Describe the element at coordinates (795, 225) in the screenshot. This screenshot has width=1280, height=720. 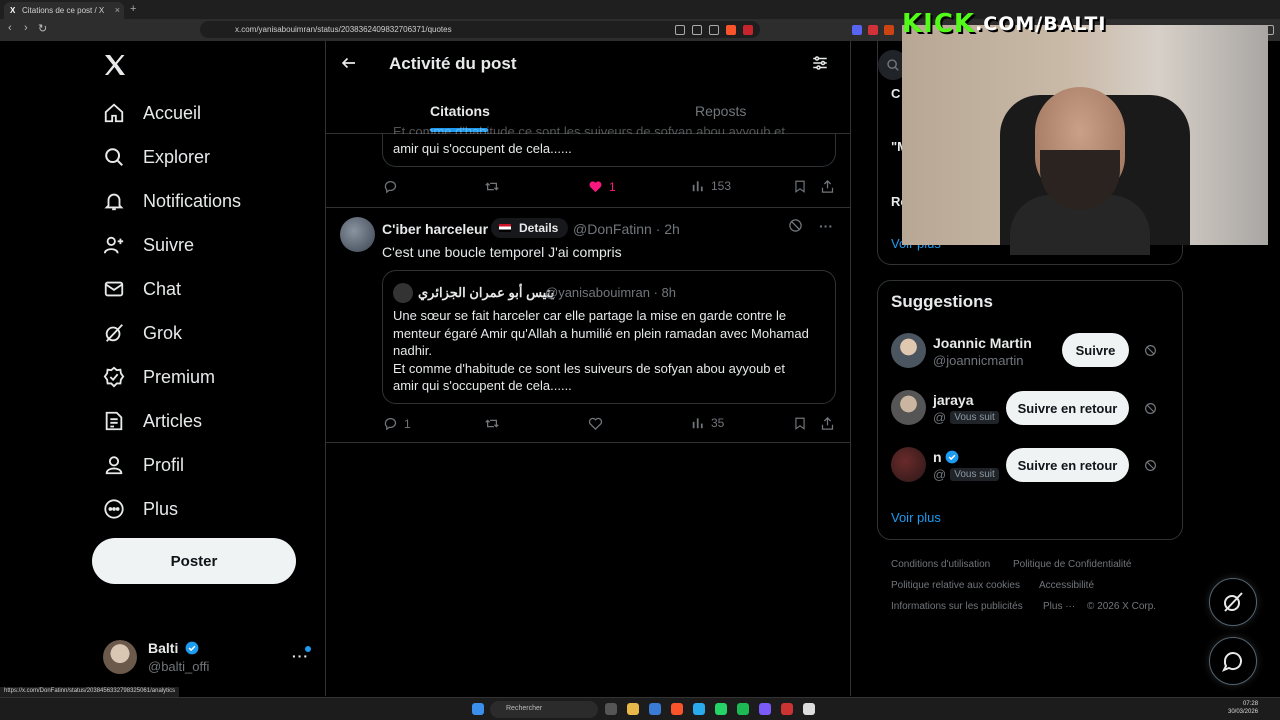
I see `block-icon` at that location.